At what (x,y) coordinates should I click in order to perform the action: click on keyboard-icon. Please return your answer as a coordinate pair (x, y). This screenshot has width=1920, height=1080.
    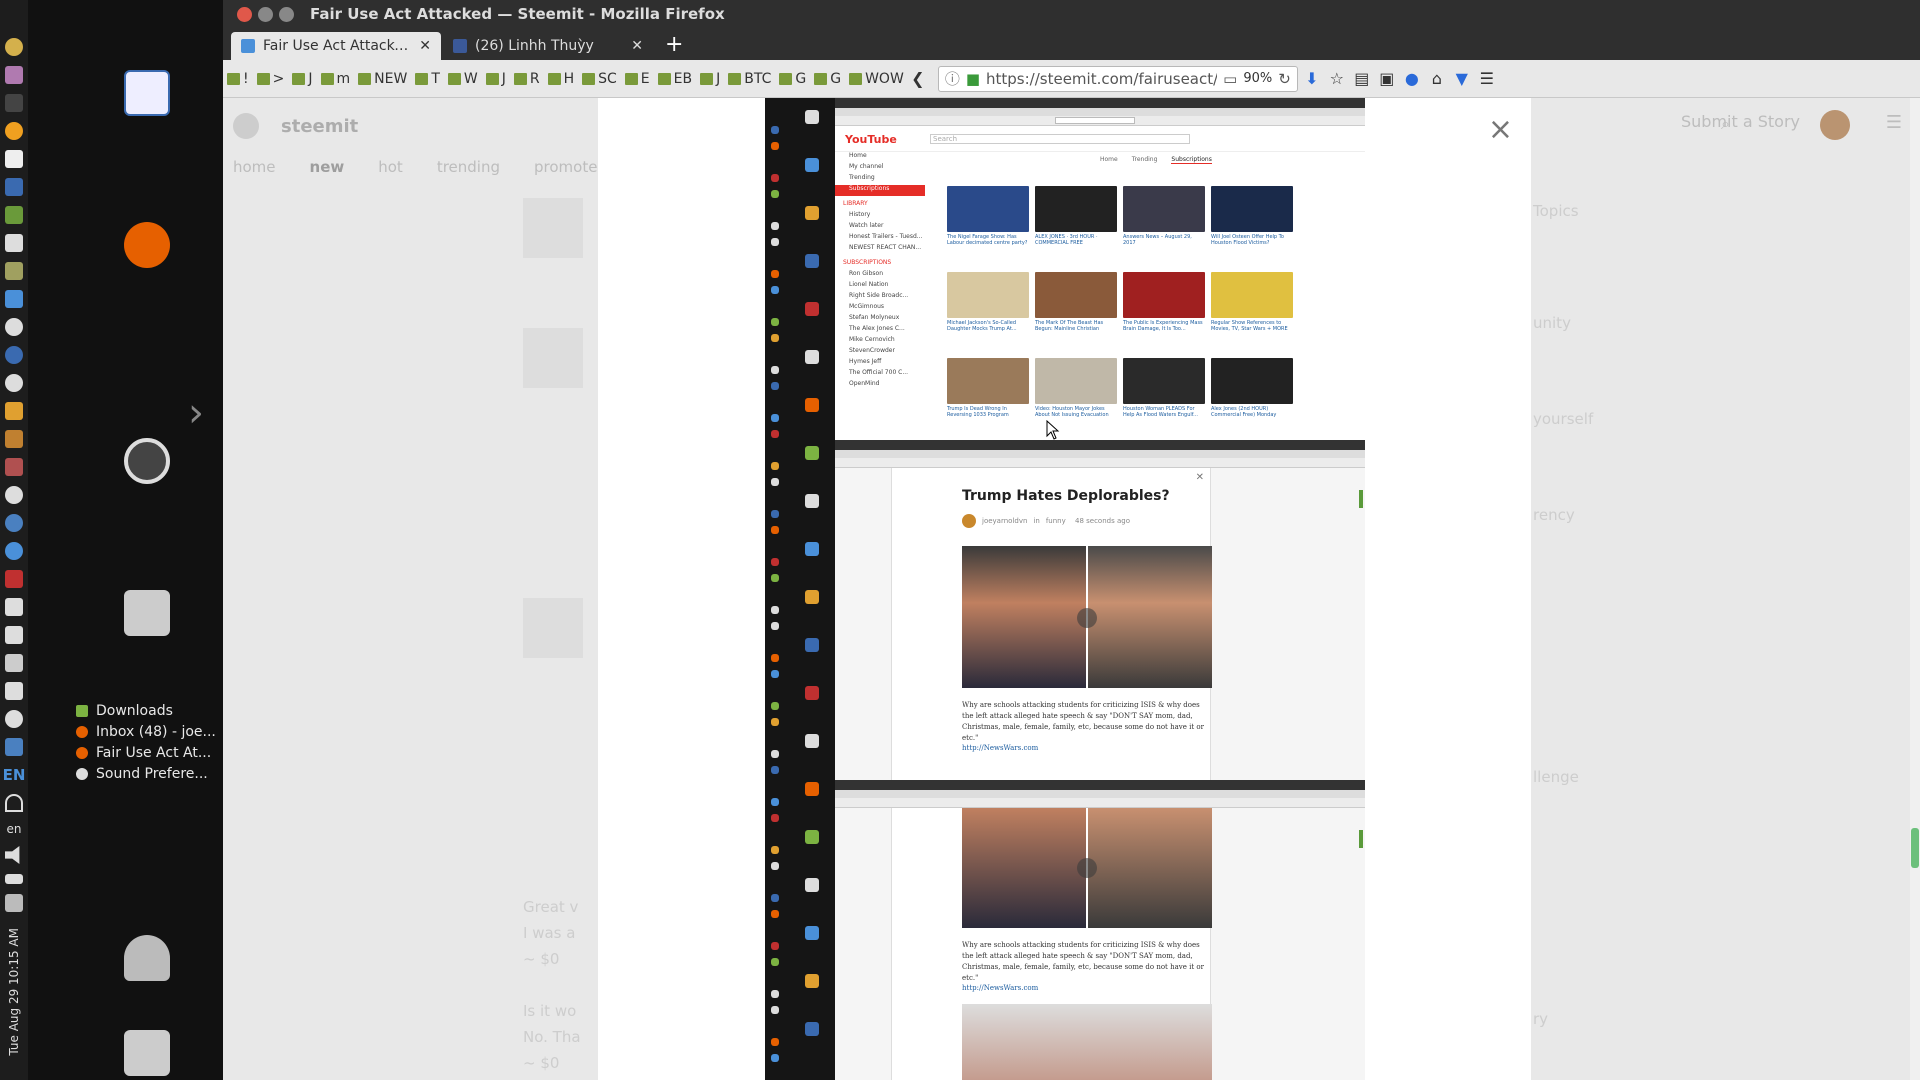
    Looking at the image, I should click on (14, 635).